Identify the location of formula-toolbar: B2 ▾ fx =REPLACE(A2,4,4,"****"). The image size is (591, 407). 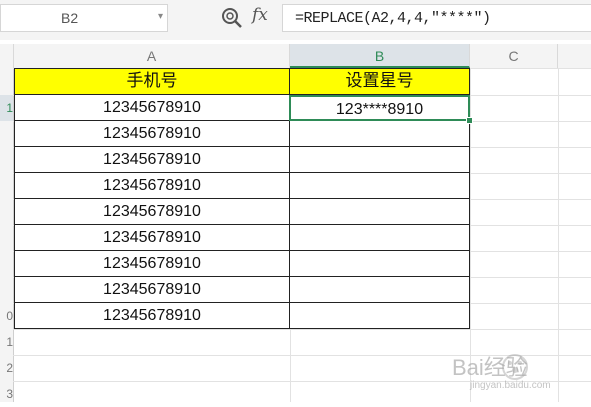
(295, 20).